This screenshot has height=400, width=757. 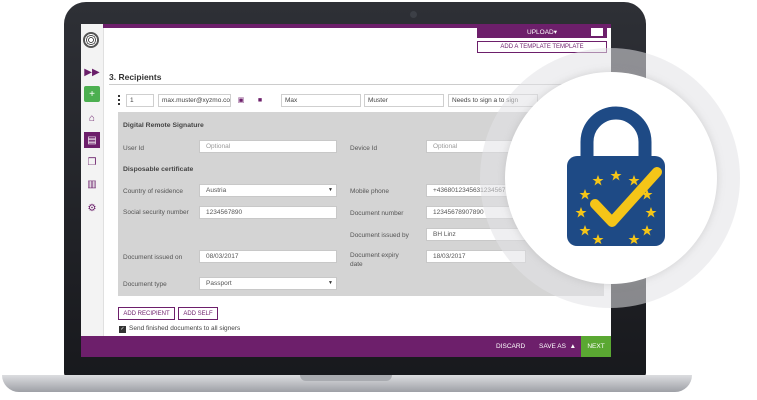 What do you see at coordinates (260, 100) in the screenshot?
I see `contact-card-icon: ■` at bounding box center [260, 100].